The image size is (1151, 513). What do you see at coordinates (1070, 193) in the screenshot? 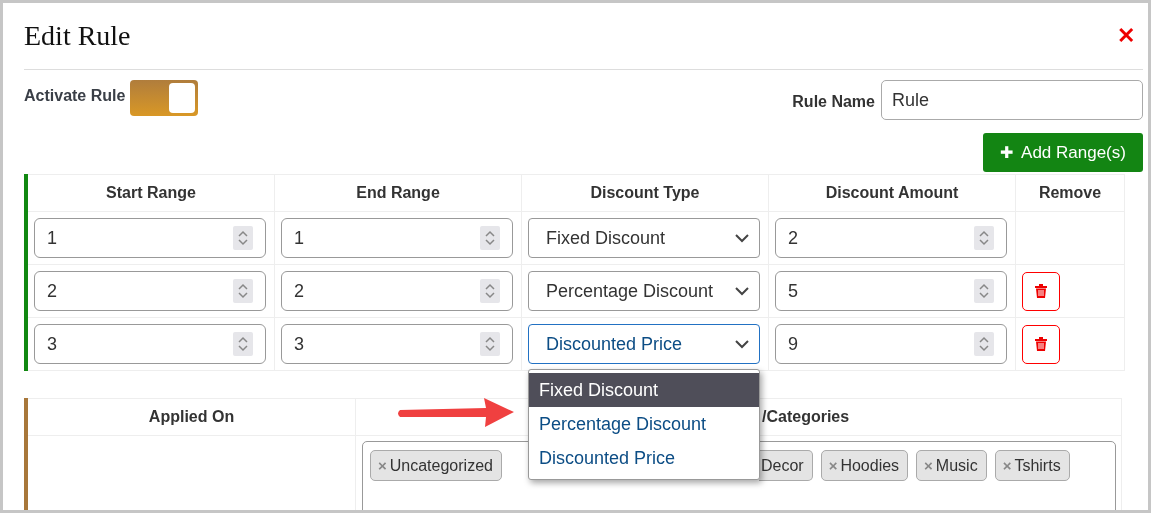
I see `column-header: Remove` at bounding box center [1070, 193].